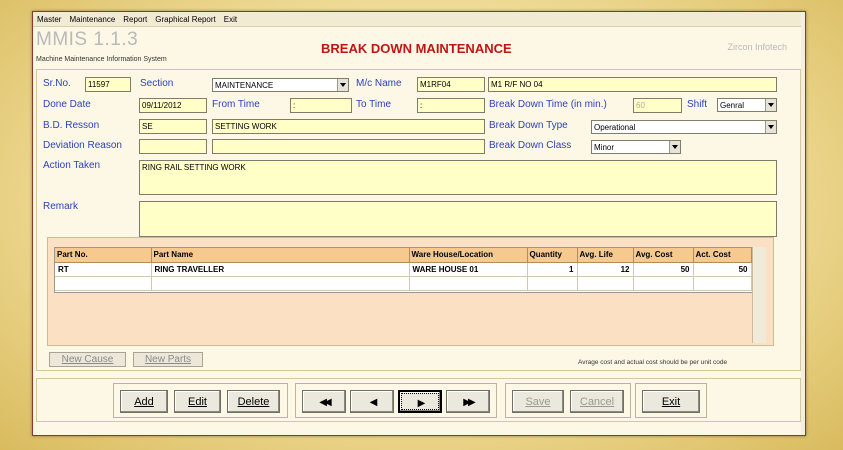 This screenshot has height=450, width=843. What do you see at coordinates (468, 255) in the screenshot?
I see `col-warehouse: Ware House/Location` at bounding box center [468, 255].